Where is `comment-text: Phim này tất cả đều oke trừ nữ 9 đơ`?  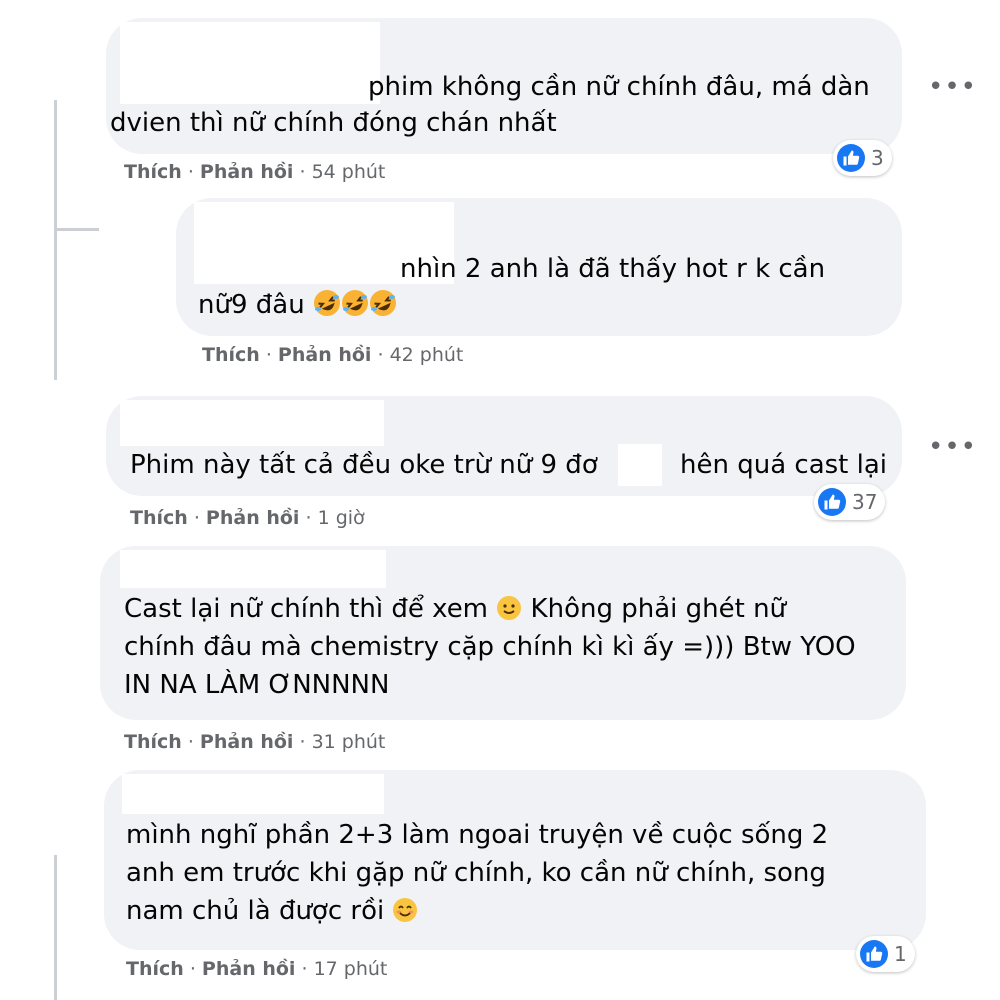 comment-text: Phim này tất cả đều oke trừ nữ 9 đơ is located at coordinates (364, 465).